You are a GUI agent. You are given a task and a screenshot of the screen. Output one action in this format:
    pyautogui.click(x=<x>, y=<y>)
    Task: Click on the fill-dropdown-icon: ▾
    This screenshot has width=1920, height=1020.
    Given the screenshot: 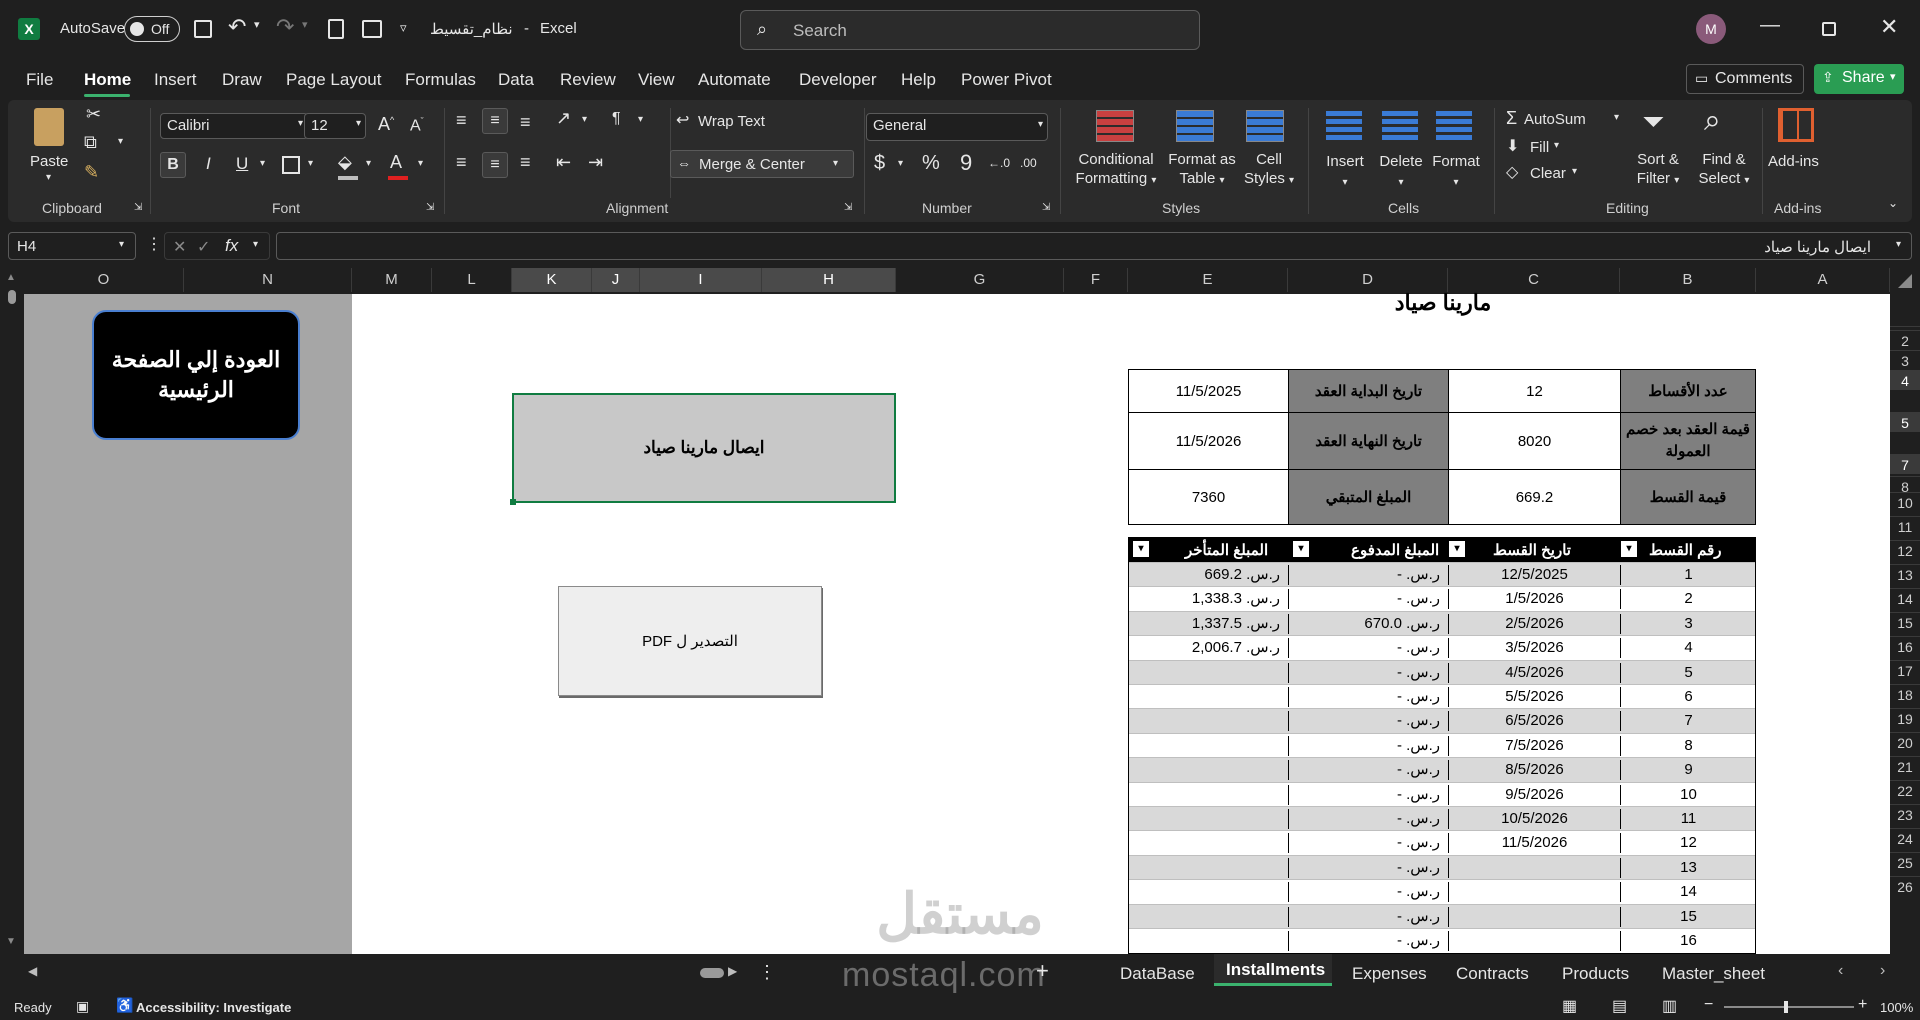 What is the action you would take?
    pyautogui.click(x=1556, y=145)
    